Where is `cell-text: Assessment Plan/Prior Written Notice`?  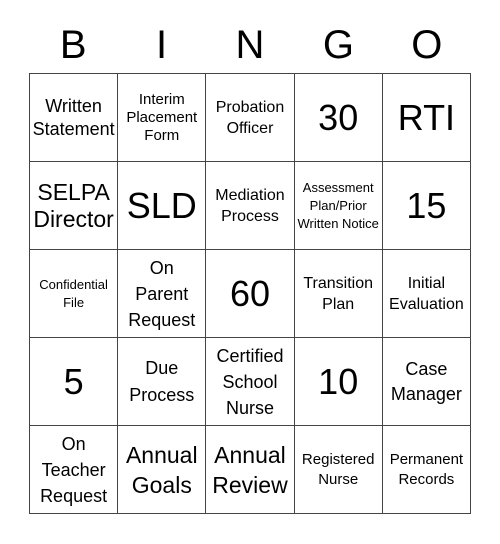 cell-text: Assessment Plan/Prior Written Notice is located at coordinates (338, 205).